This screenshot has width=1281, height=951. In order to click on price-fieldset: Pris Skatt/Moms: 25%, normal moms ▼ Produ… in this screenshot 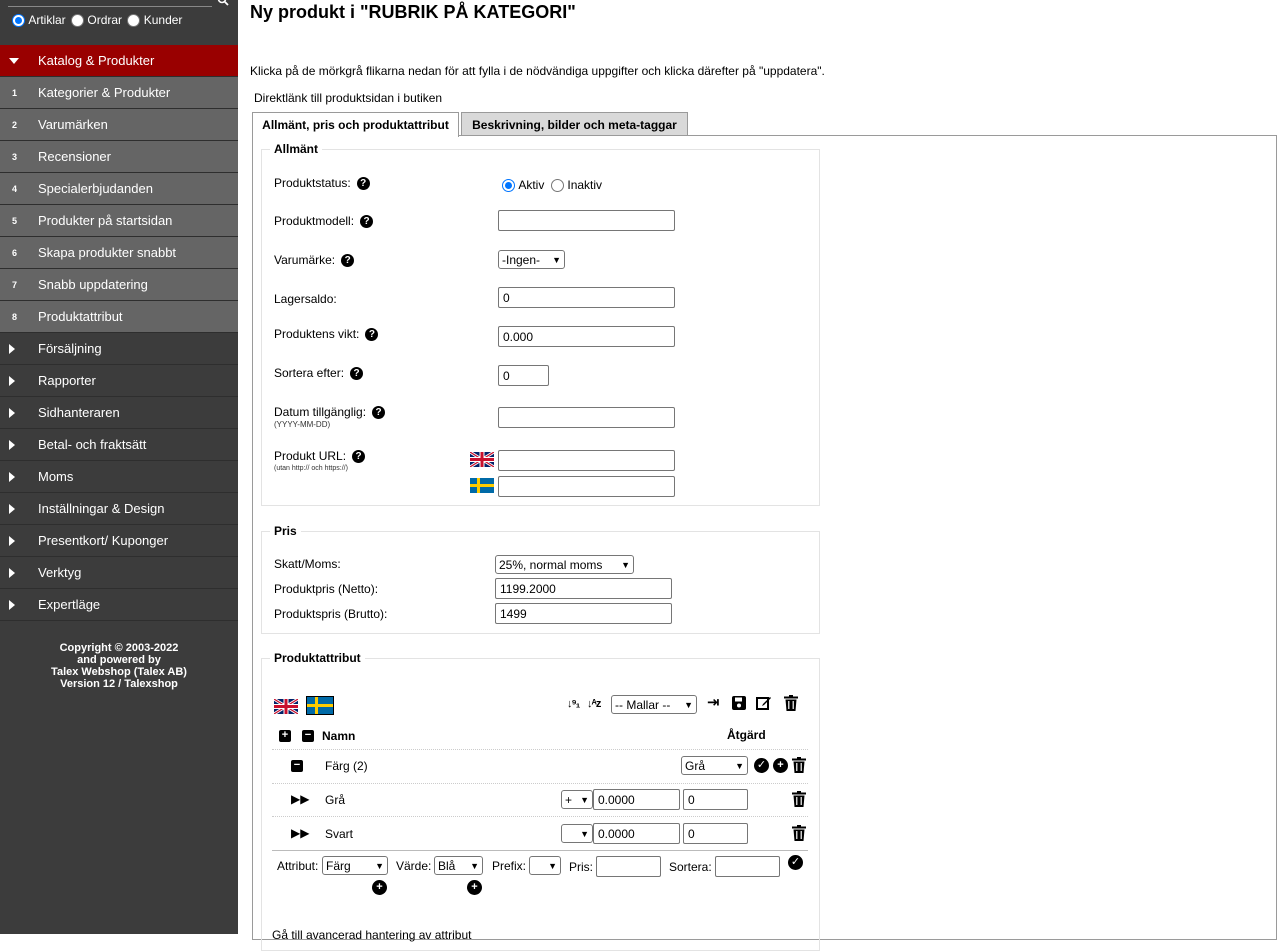, I will do `click(540, 579)`.